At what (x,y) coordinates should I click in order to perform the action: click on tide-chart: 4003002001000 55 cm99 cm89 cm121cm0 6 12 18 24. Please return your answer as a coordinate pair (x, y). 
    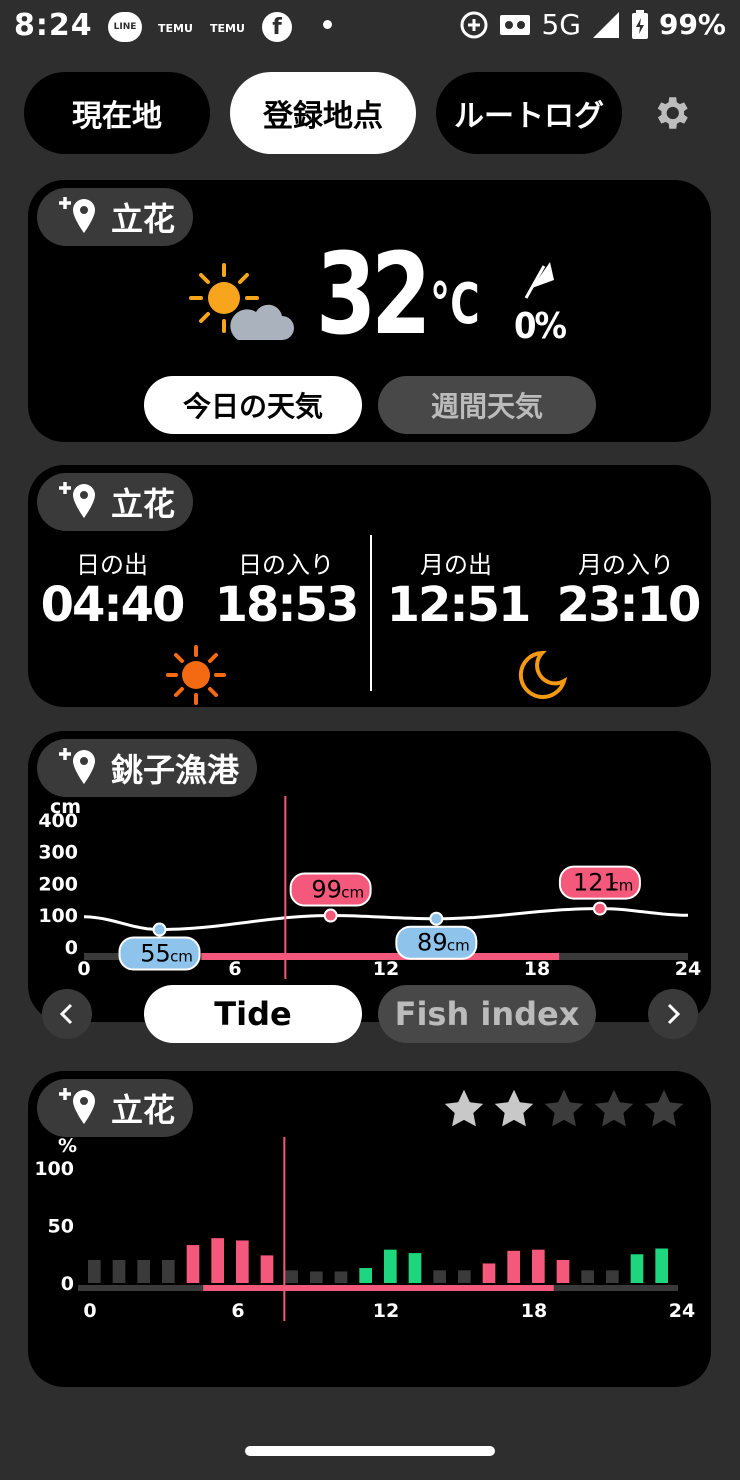
    Looking at the image, I should click on (369, 888).